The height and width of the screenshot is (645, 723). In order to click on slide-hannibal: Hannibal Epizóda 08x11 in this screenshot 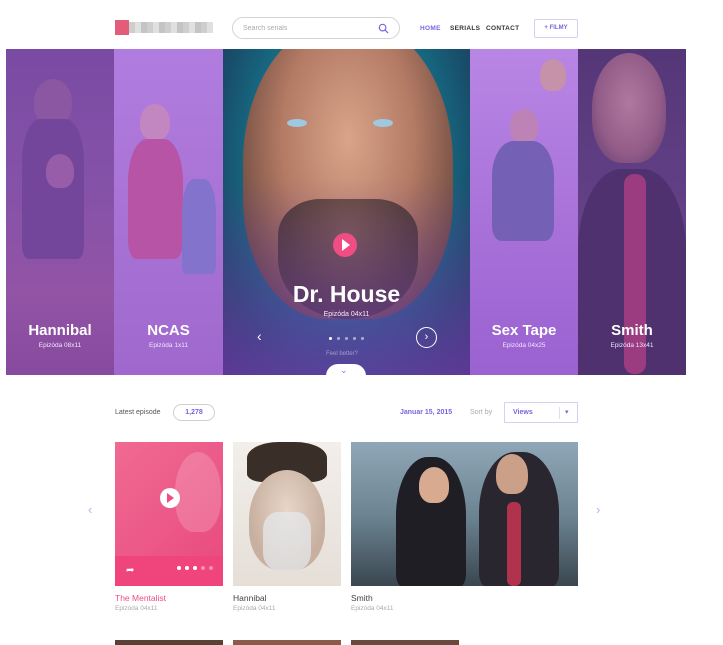, I will do `click(60, 212)`.